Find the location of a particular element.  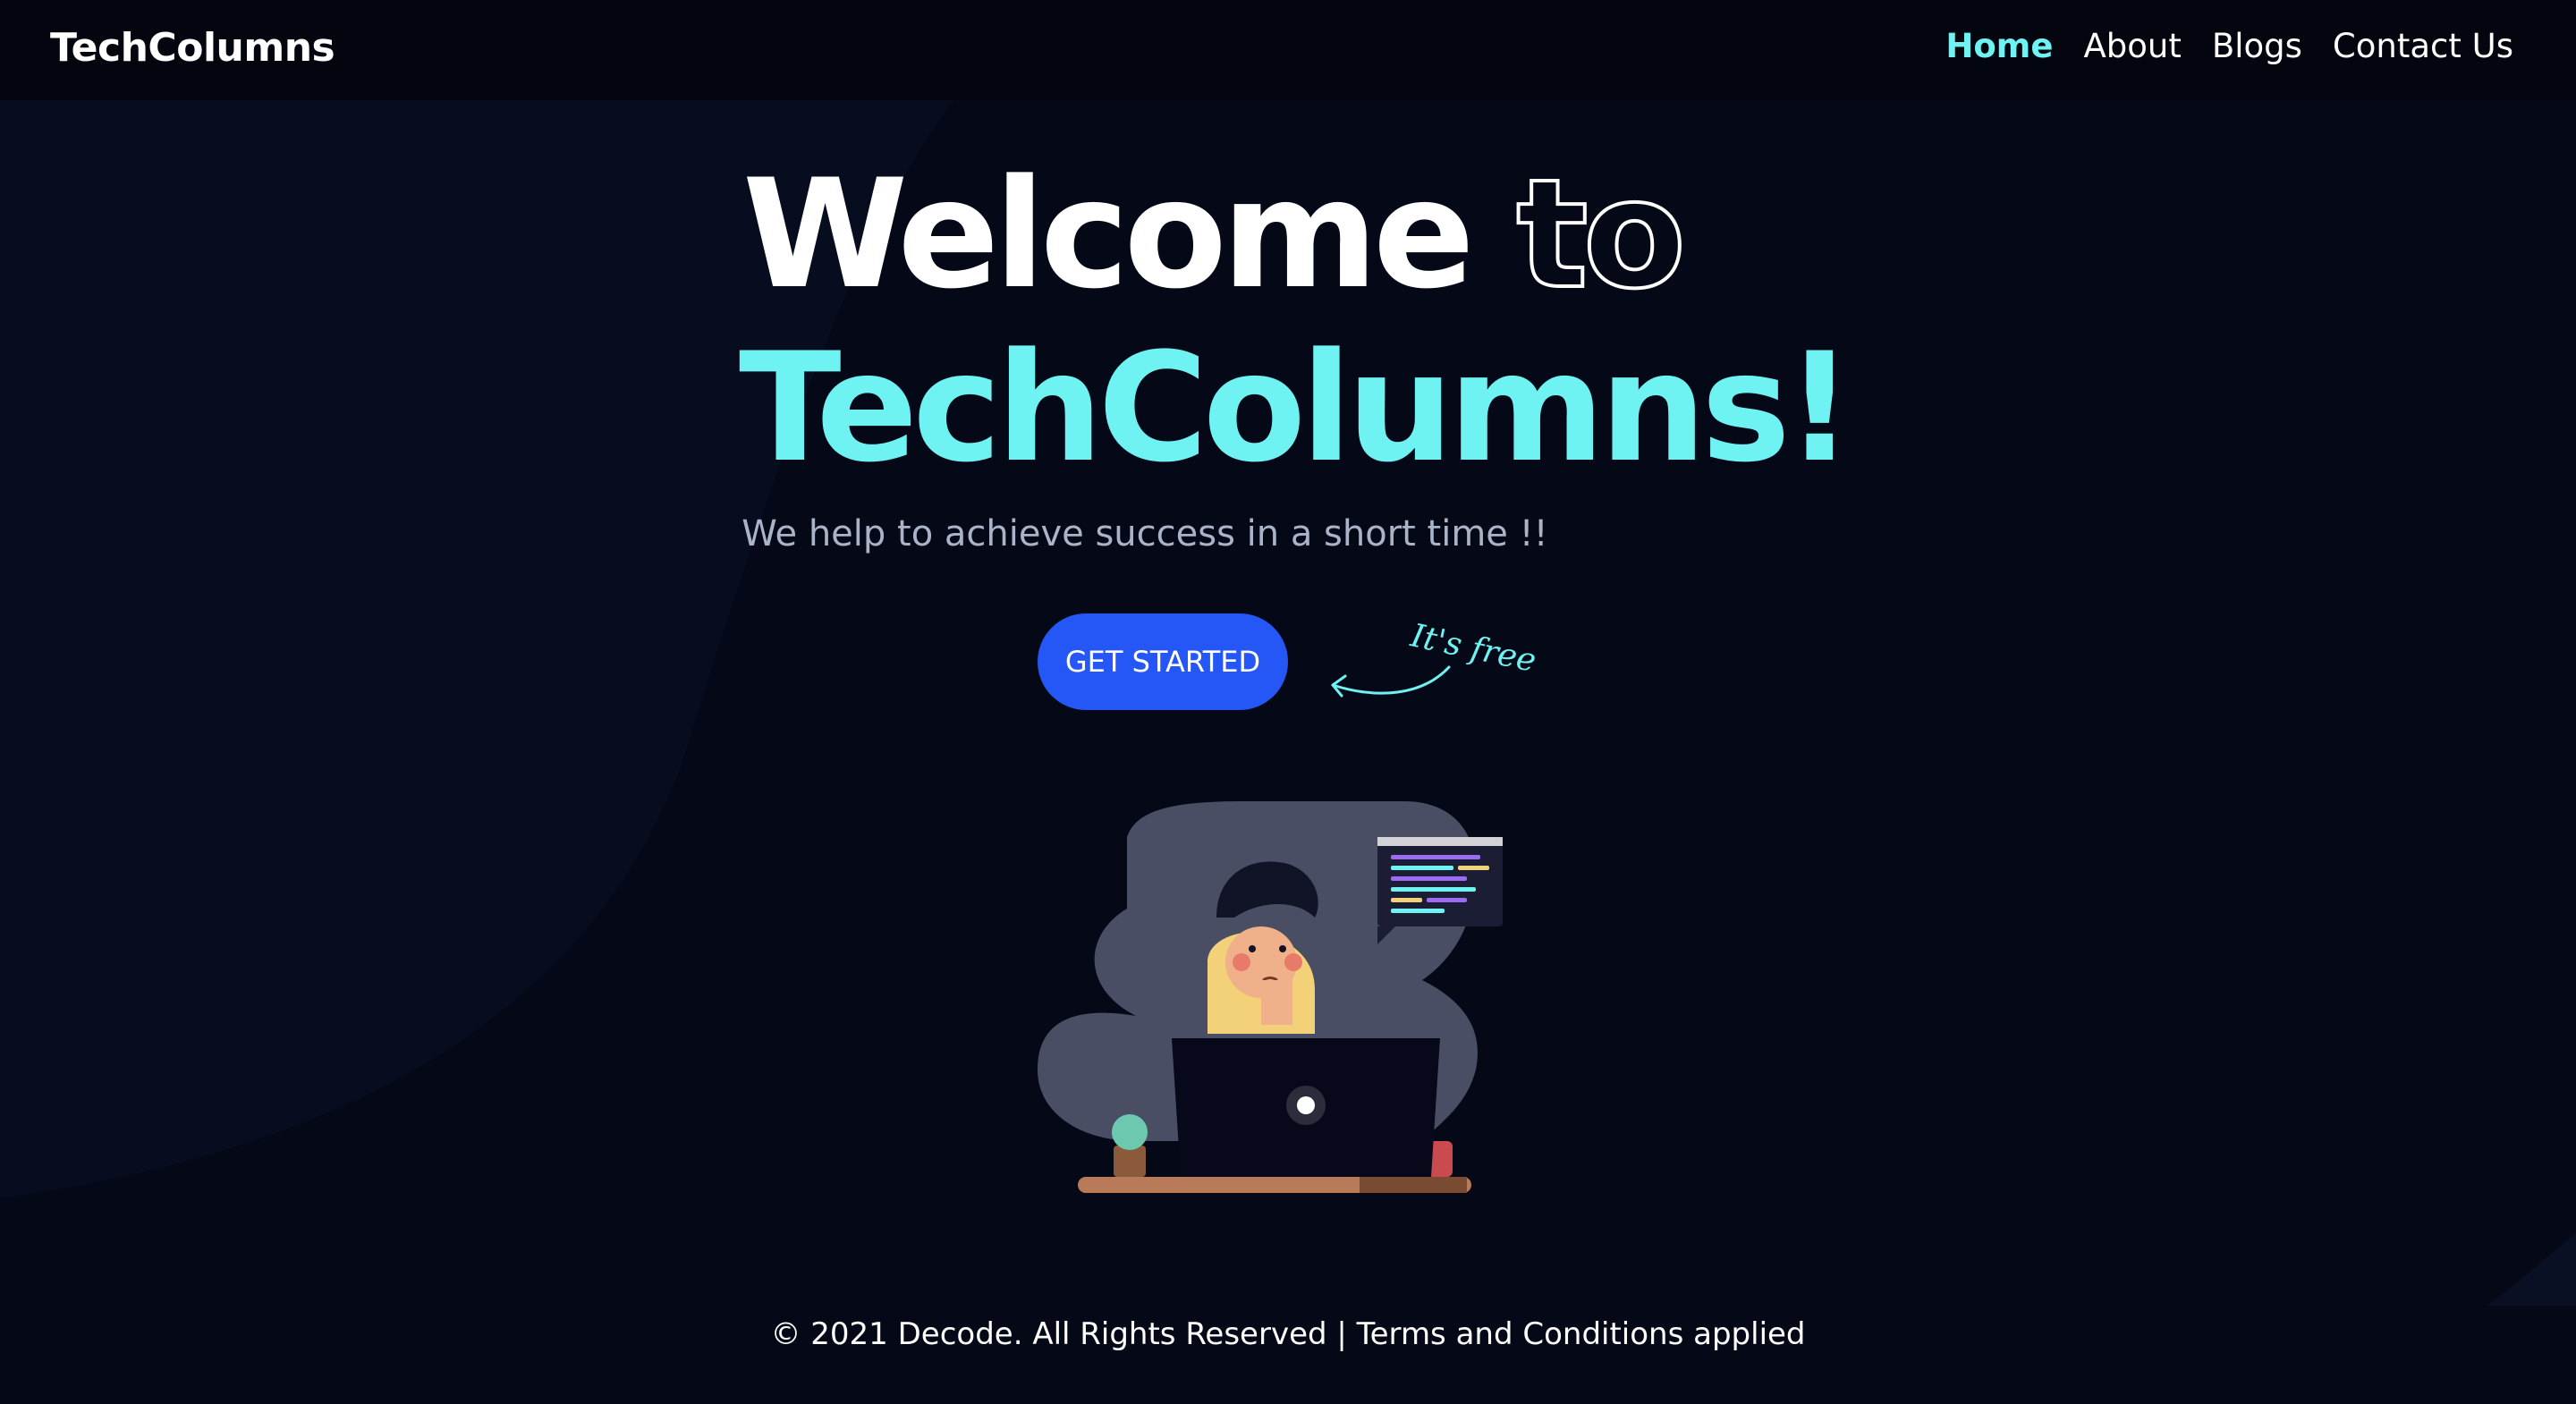

hero-headline-line1: Welcome to is located at coordinates (1215, 234).